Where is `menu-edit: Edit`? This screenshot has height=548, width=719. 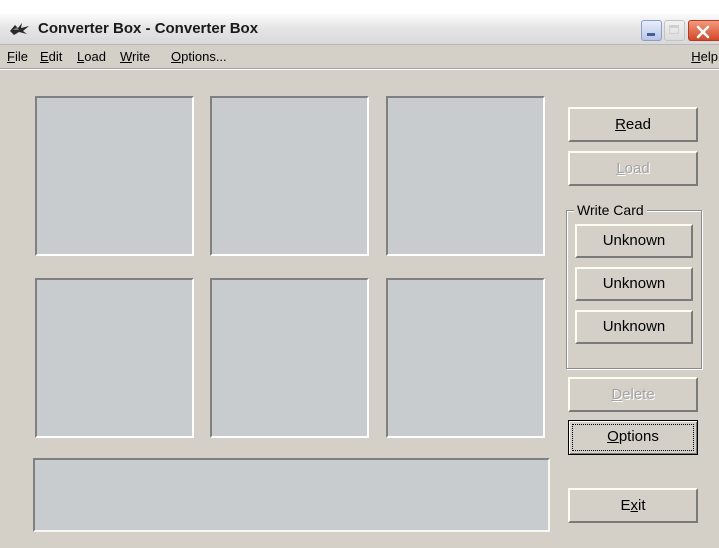 menu-edit: Edit is located at coordinates (51, 56).